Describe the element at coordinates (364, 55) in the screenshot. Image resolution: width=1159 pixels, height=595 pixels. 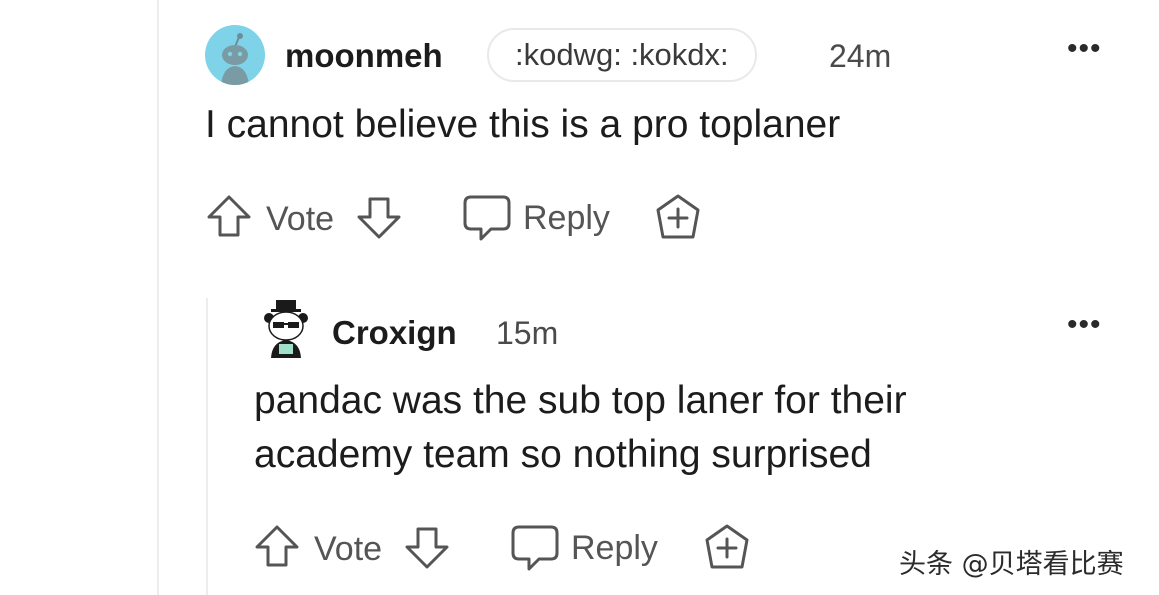
I see `comment-username: moonmeh` at that location.